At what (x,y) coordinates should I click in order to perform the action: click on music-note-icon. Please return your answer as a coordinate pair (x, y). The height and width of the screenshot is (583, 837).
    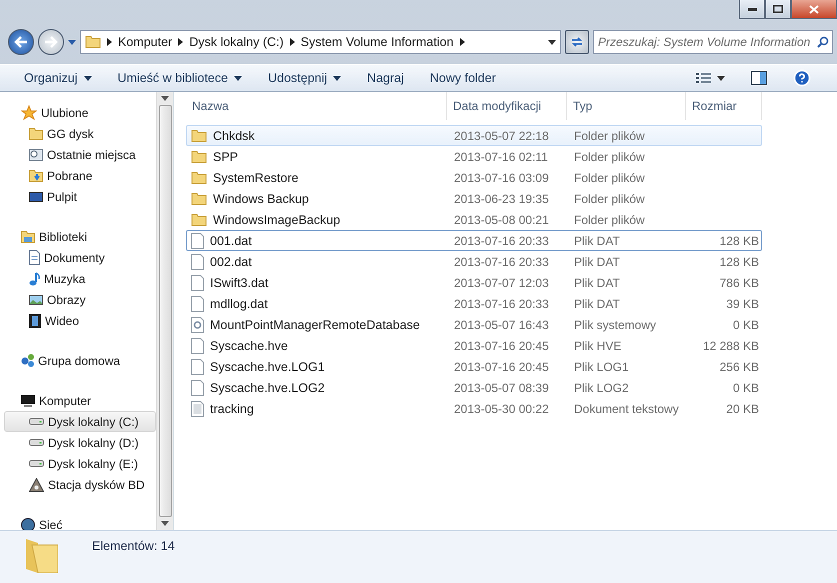
    Looking at the image, I should click on (34, 279).